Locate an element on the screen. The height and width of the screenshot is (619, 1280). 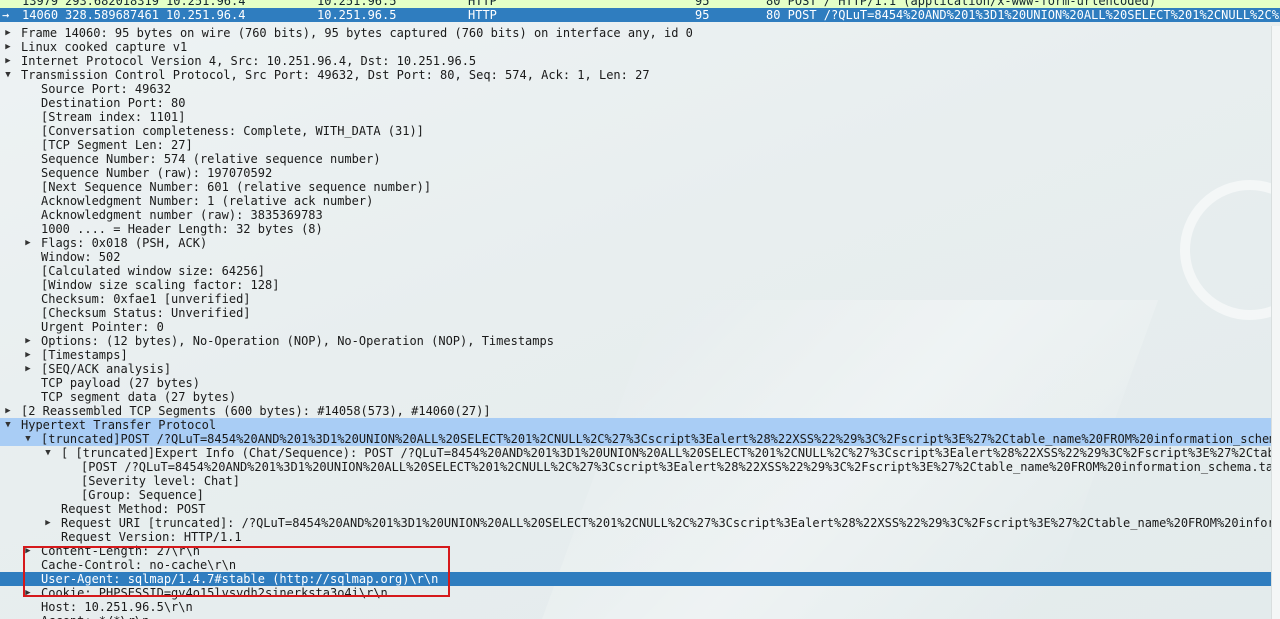
detail-row-text: [Checksum Status: Unverified] is located at coordinates (146, 313).